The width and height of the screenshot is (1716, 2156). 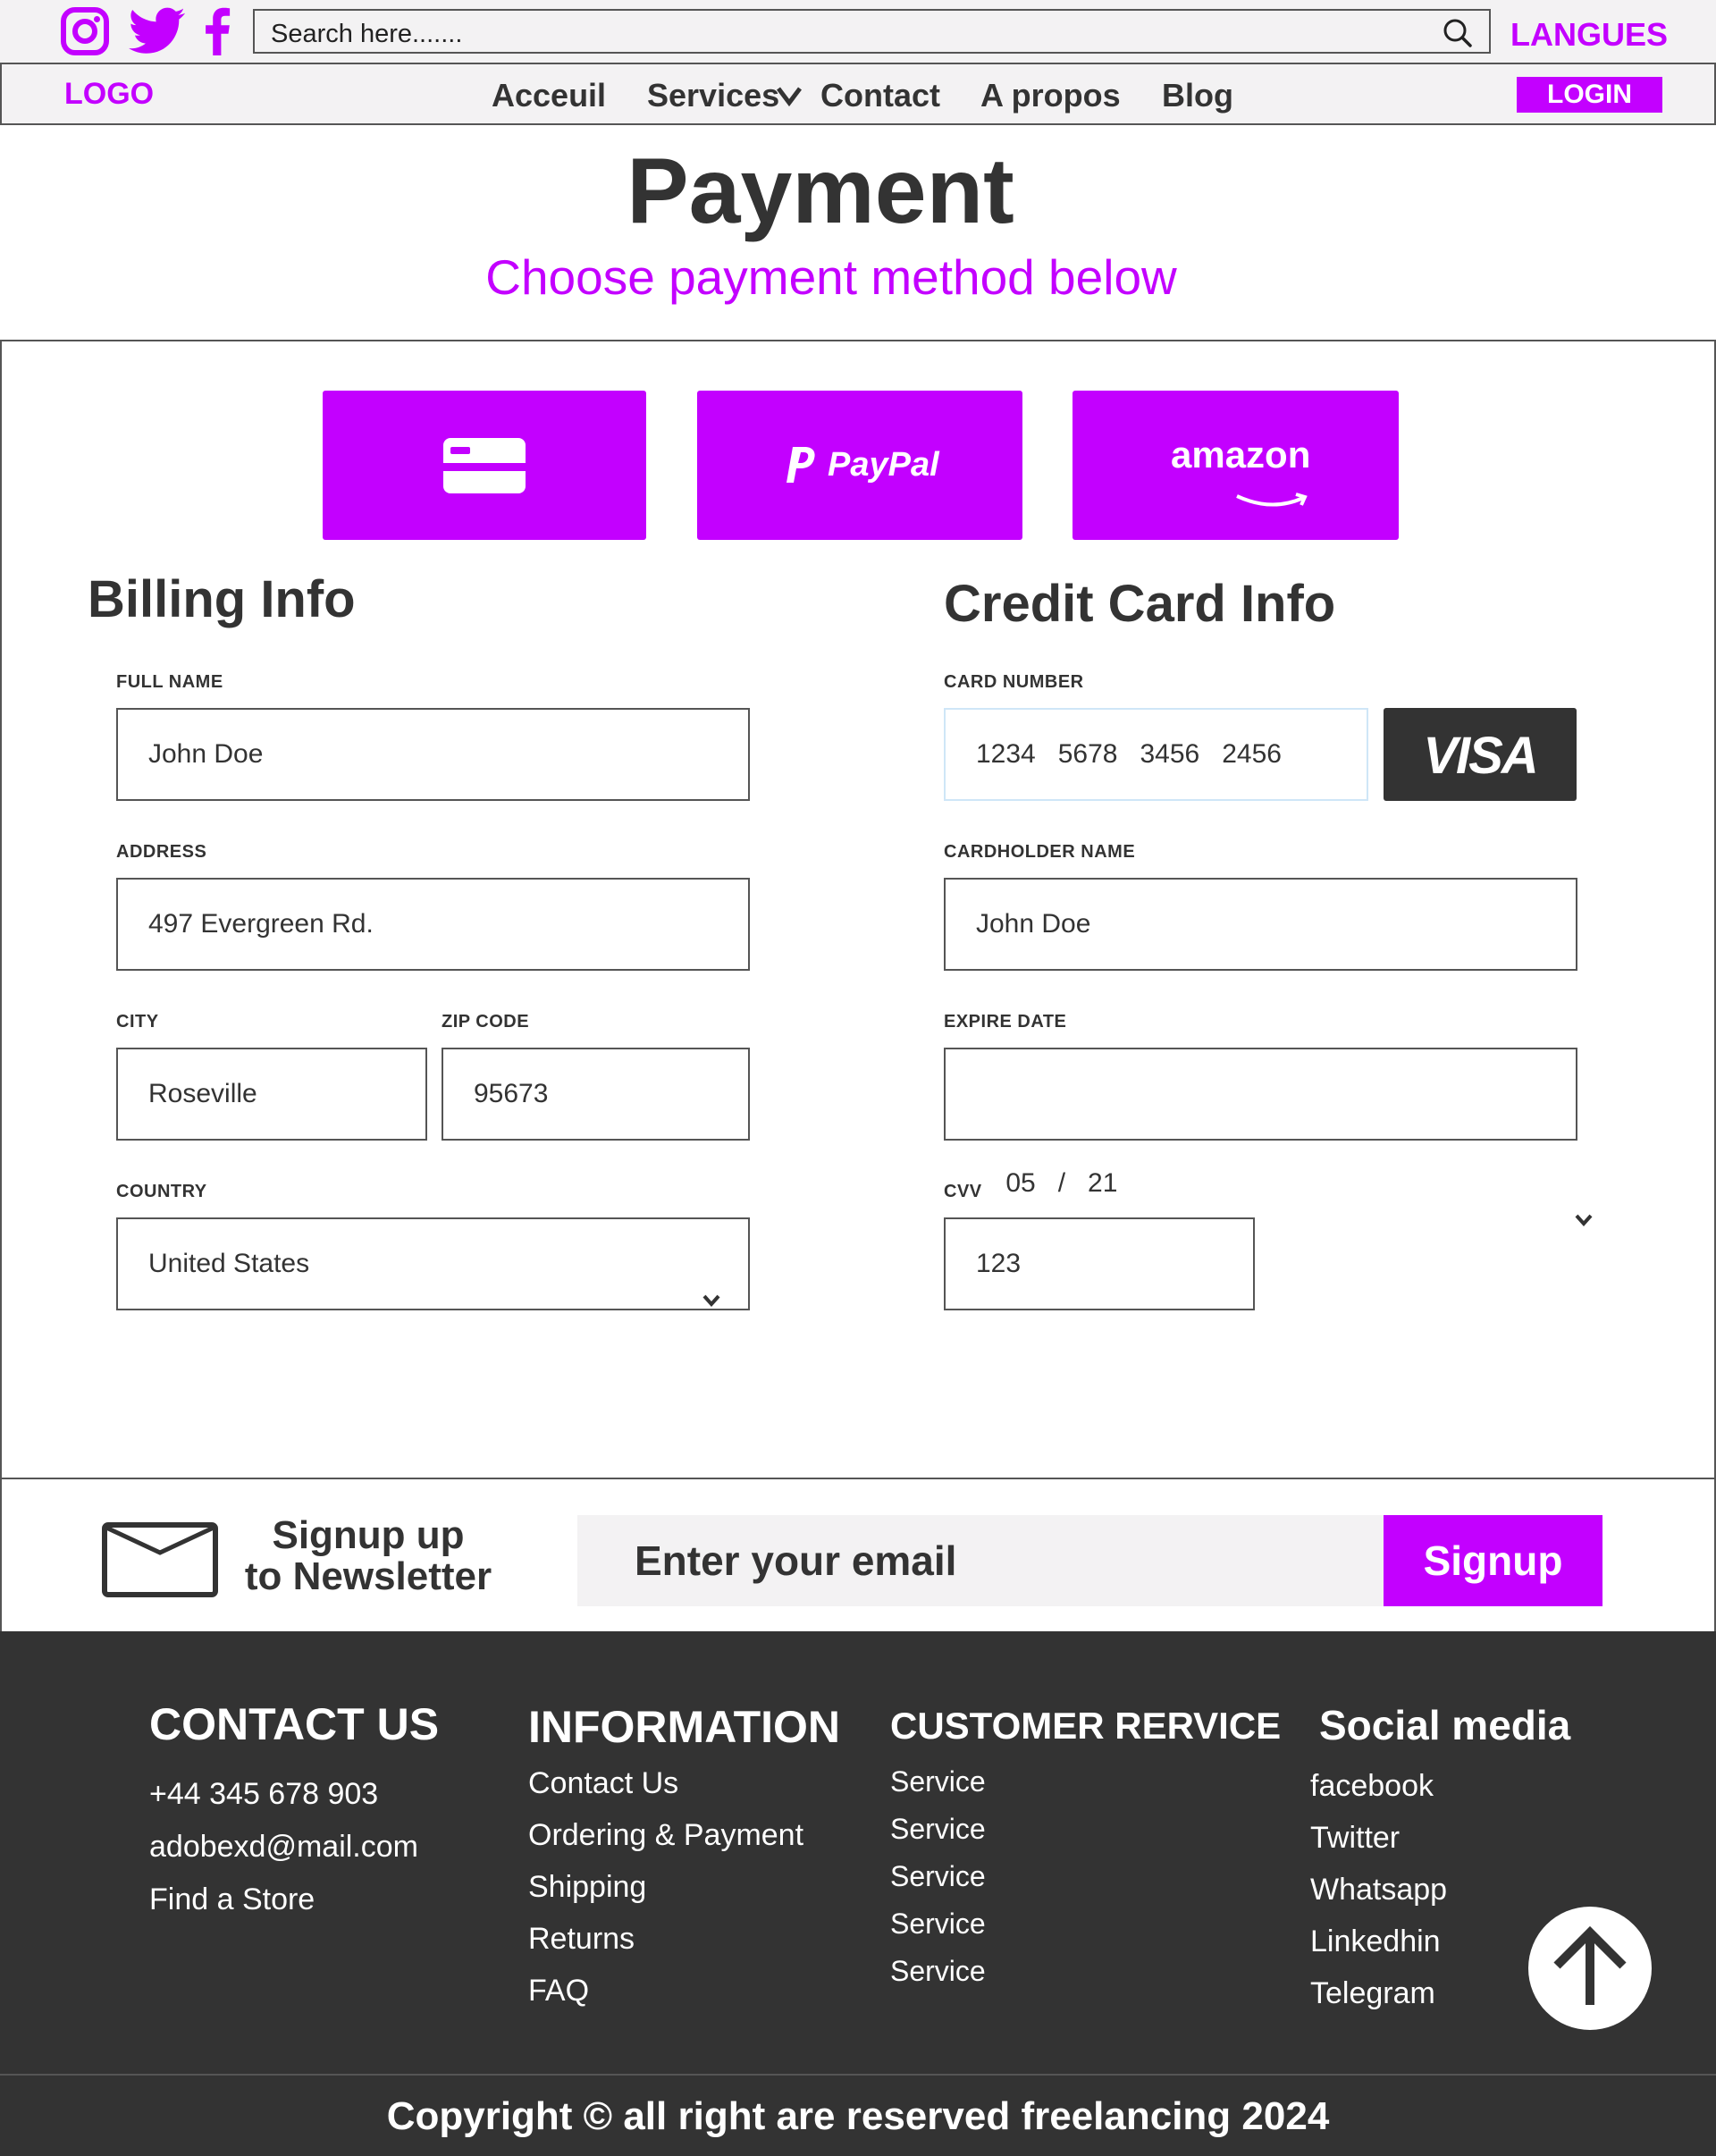 I want to click on newsletter-title-line2: to Newsletter, so click(x=368, y=1576).